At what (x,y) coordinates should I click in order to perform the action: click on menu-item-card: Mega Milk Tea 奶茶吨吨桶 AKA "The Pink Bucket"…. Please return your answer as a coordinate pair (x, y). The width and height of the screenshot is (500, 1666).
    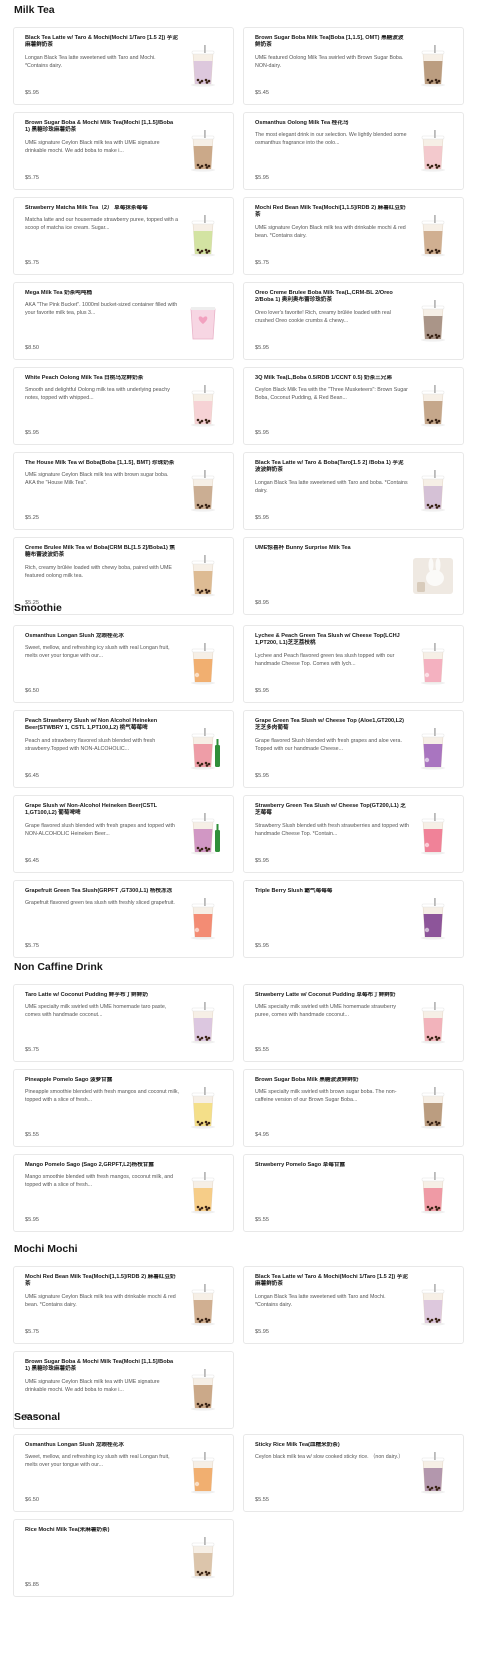
    Looking at the image, I should click on (123, 321).